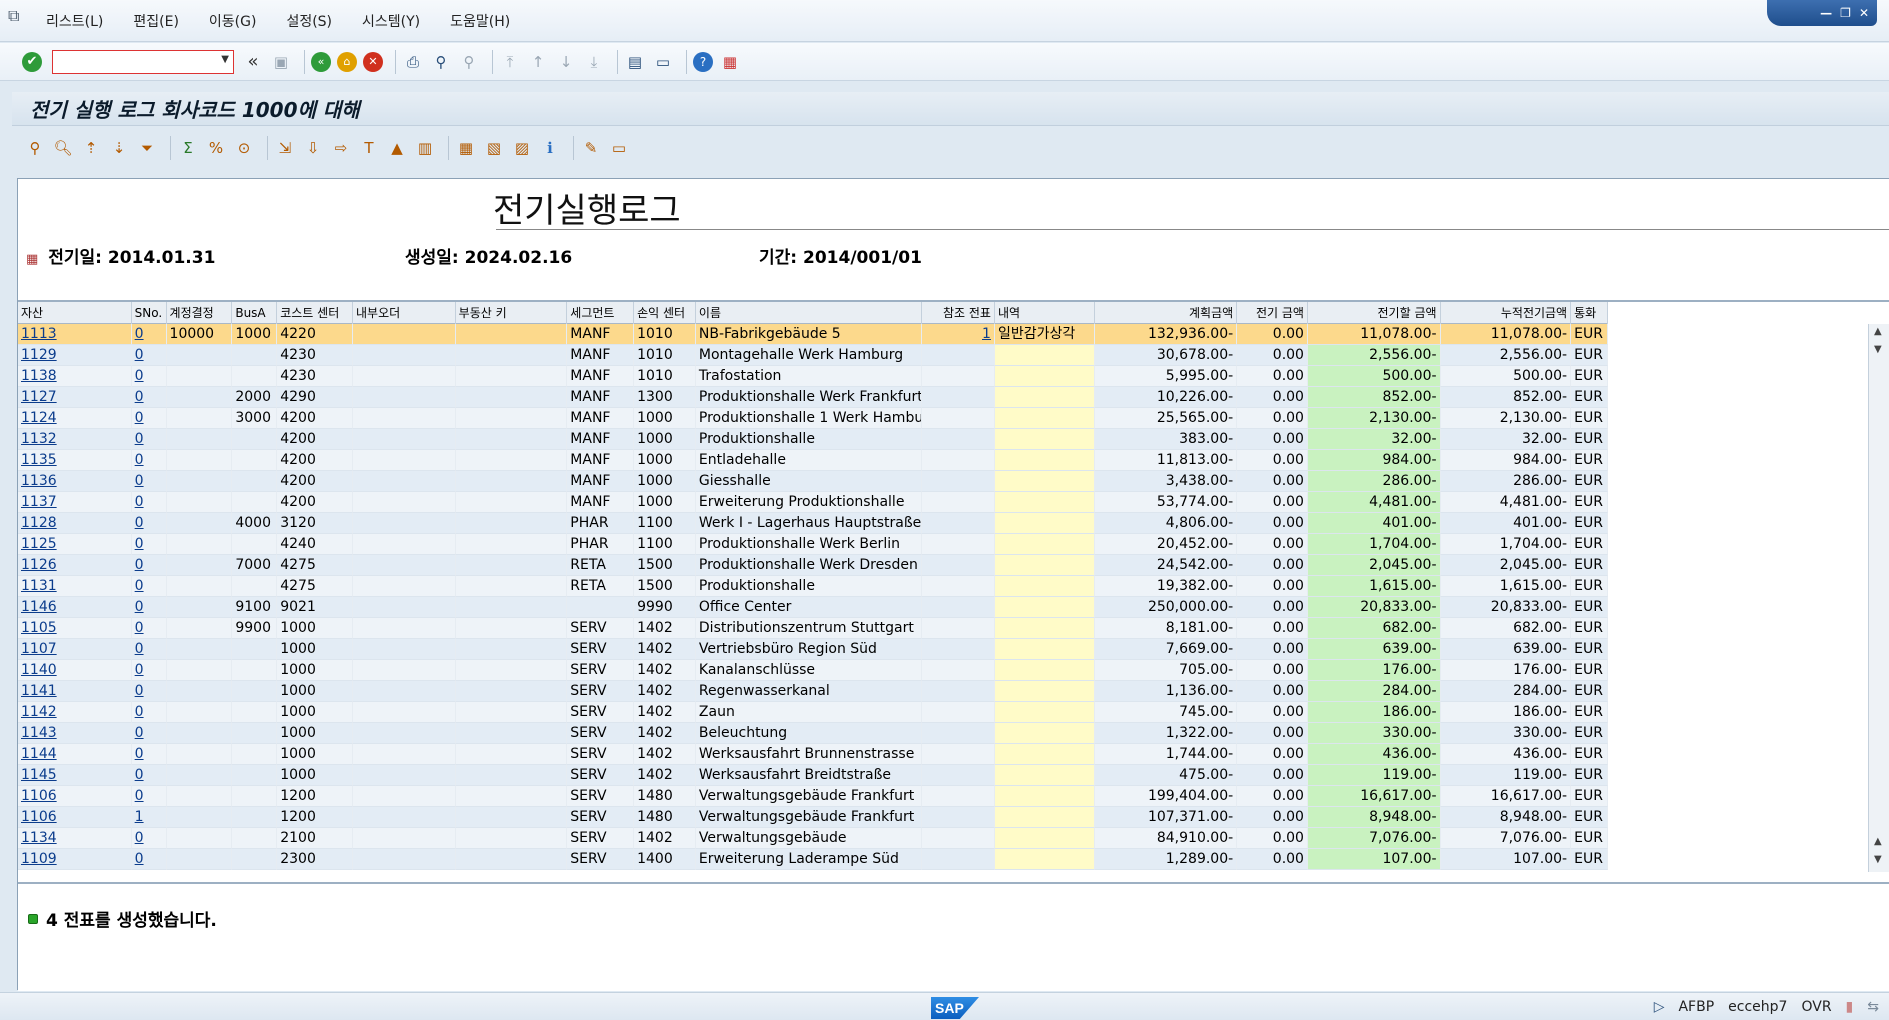  I want to click on asset-link: 1105, so click(39, 628).